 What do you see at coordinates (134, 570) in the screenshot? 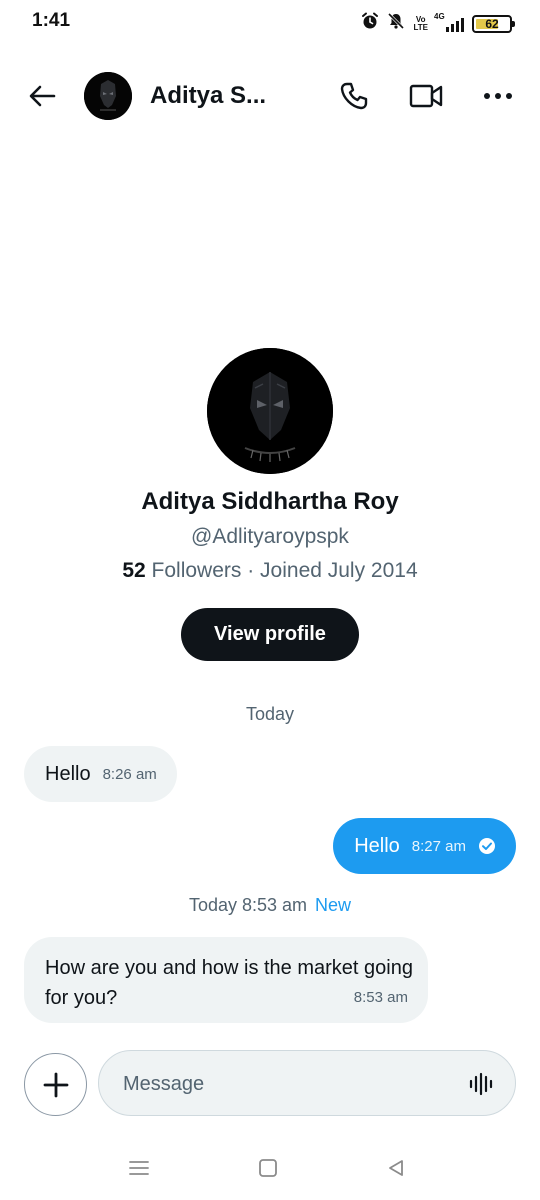
I see `followers-count: 52` at bounding box center [134, 570].